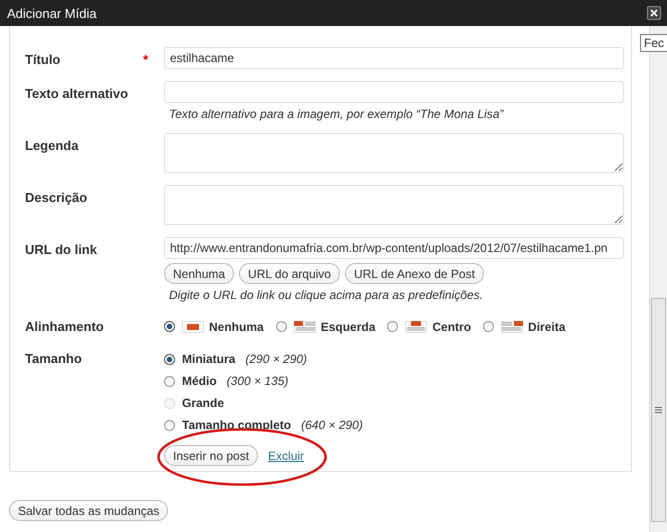  Describe the element at coordinates (211, 455) in the screenshot. I see `insert-button: Inserir no post` at that location.